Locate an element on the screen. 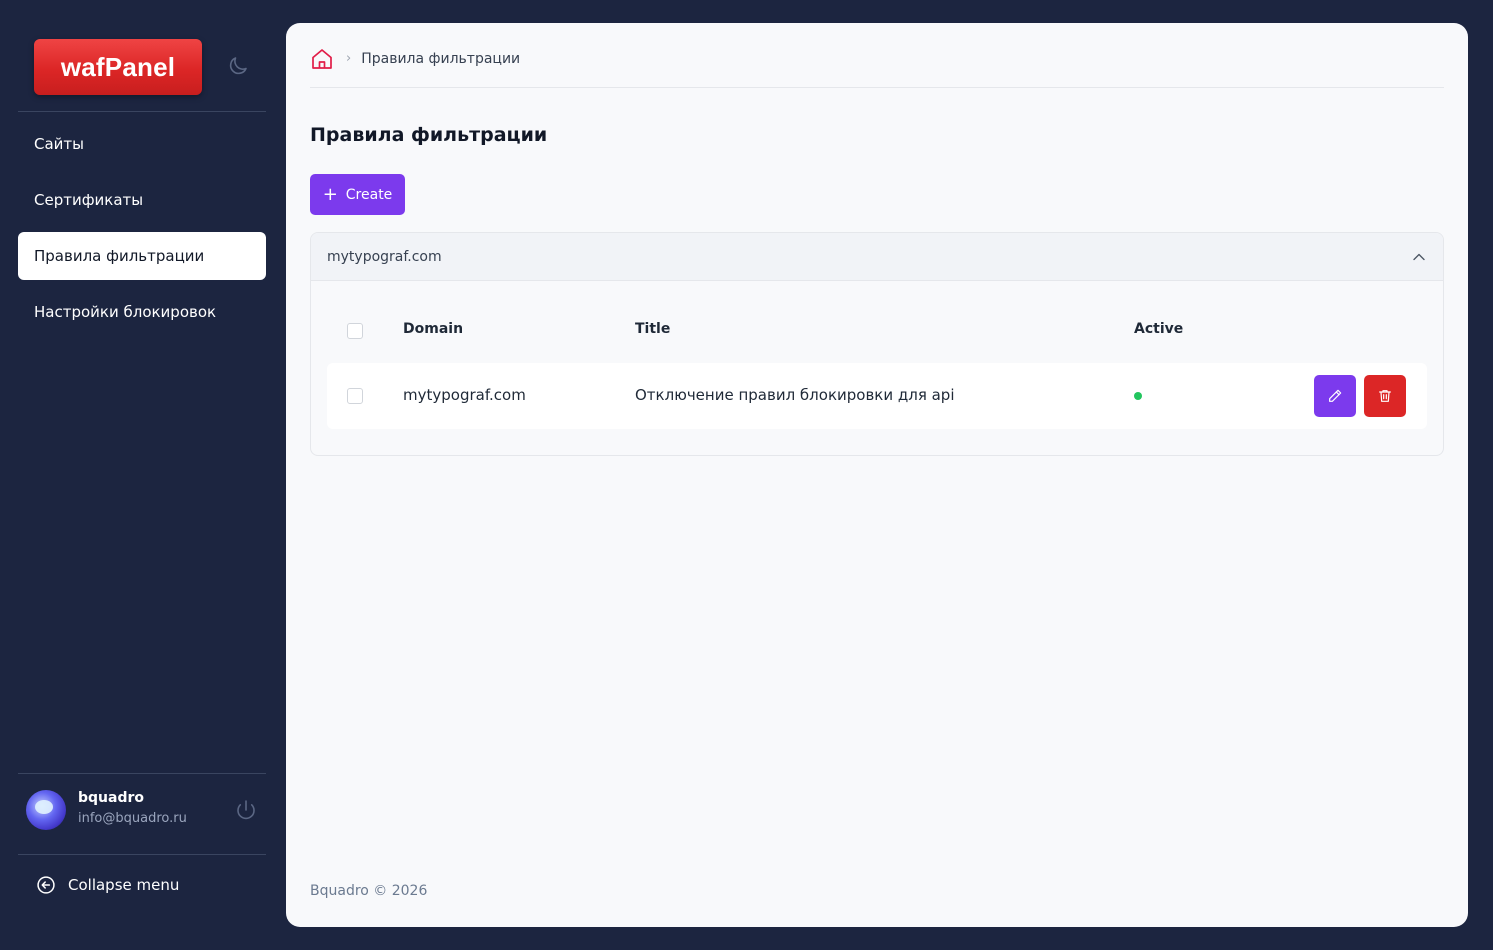 Image resolution: width=1493 pixels, height=950 pixels. pencil-icon is located at coordinates (1335, 395).